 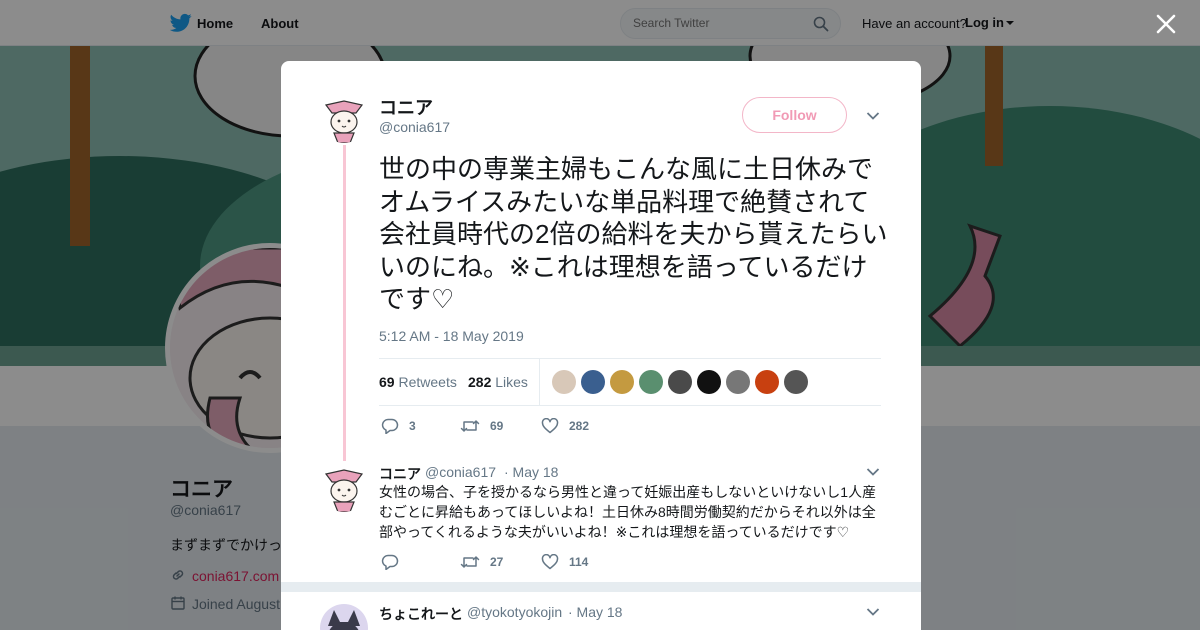 What do you see at coordinates (406, 107) in the screenshot?
I see `tweet-author-name: コニア` at bounding box center [406, 107].